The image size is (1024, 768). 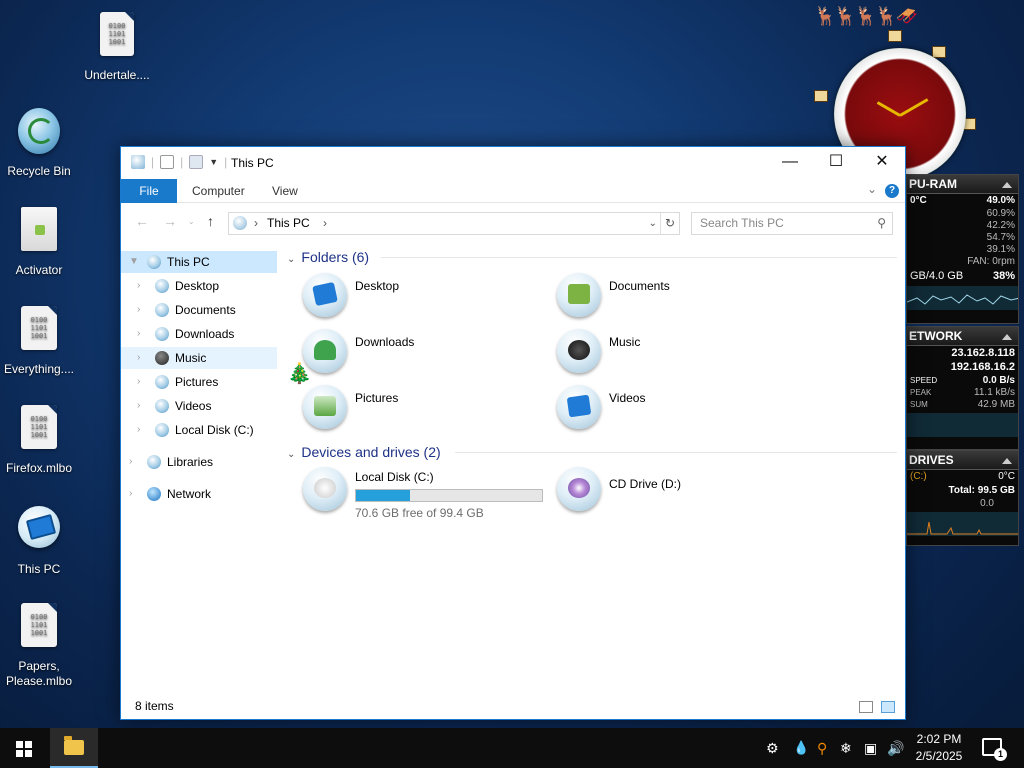 I want to click on snowflake-tray-icon: ❄, so click(x=846, y=748).